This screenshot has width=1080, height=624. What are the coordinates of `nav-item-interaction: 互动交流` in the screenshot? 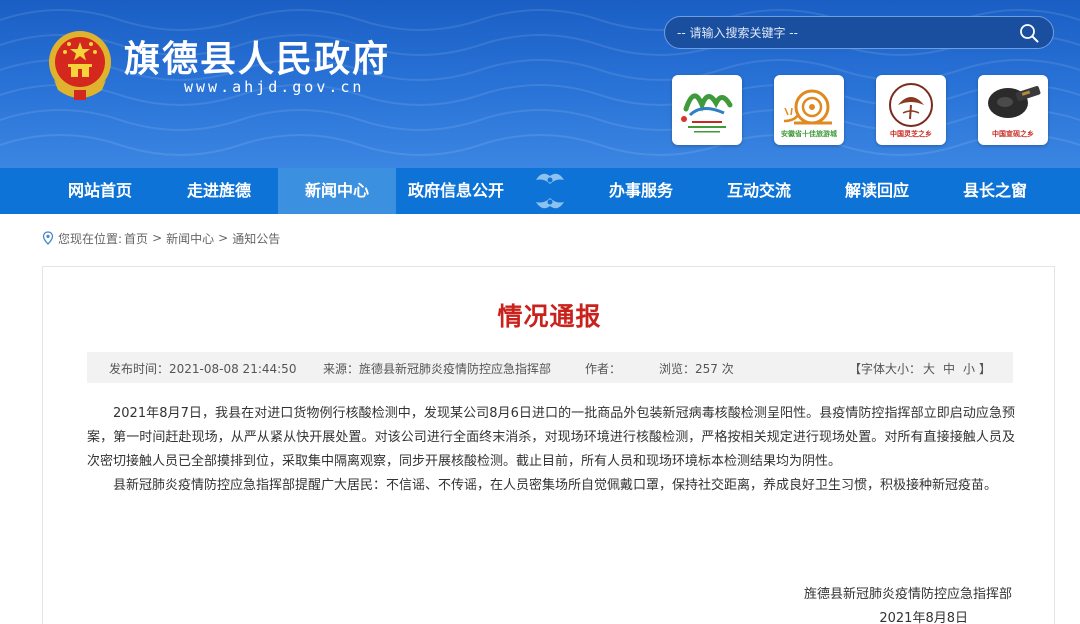 It's located at (759, 191).